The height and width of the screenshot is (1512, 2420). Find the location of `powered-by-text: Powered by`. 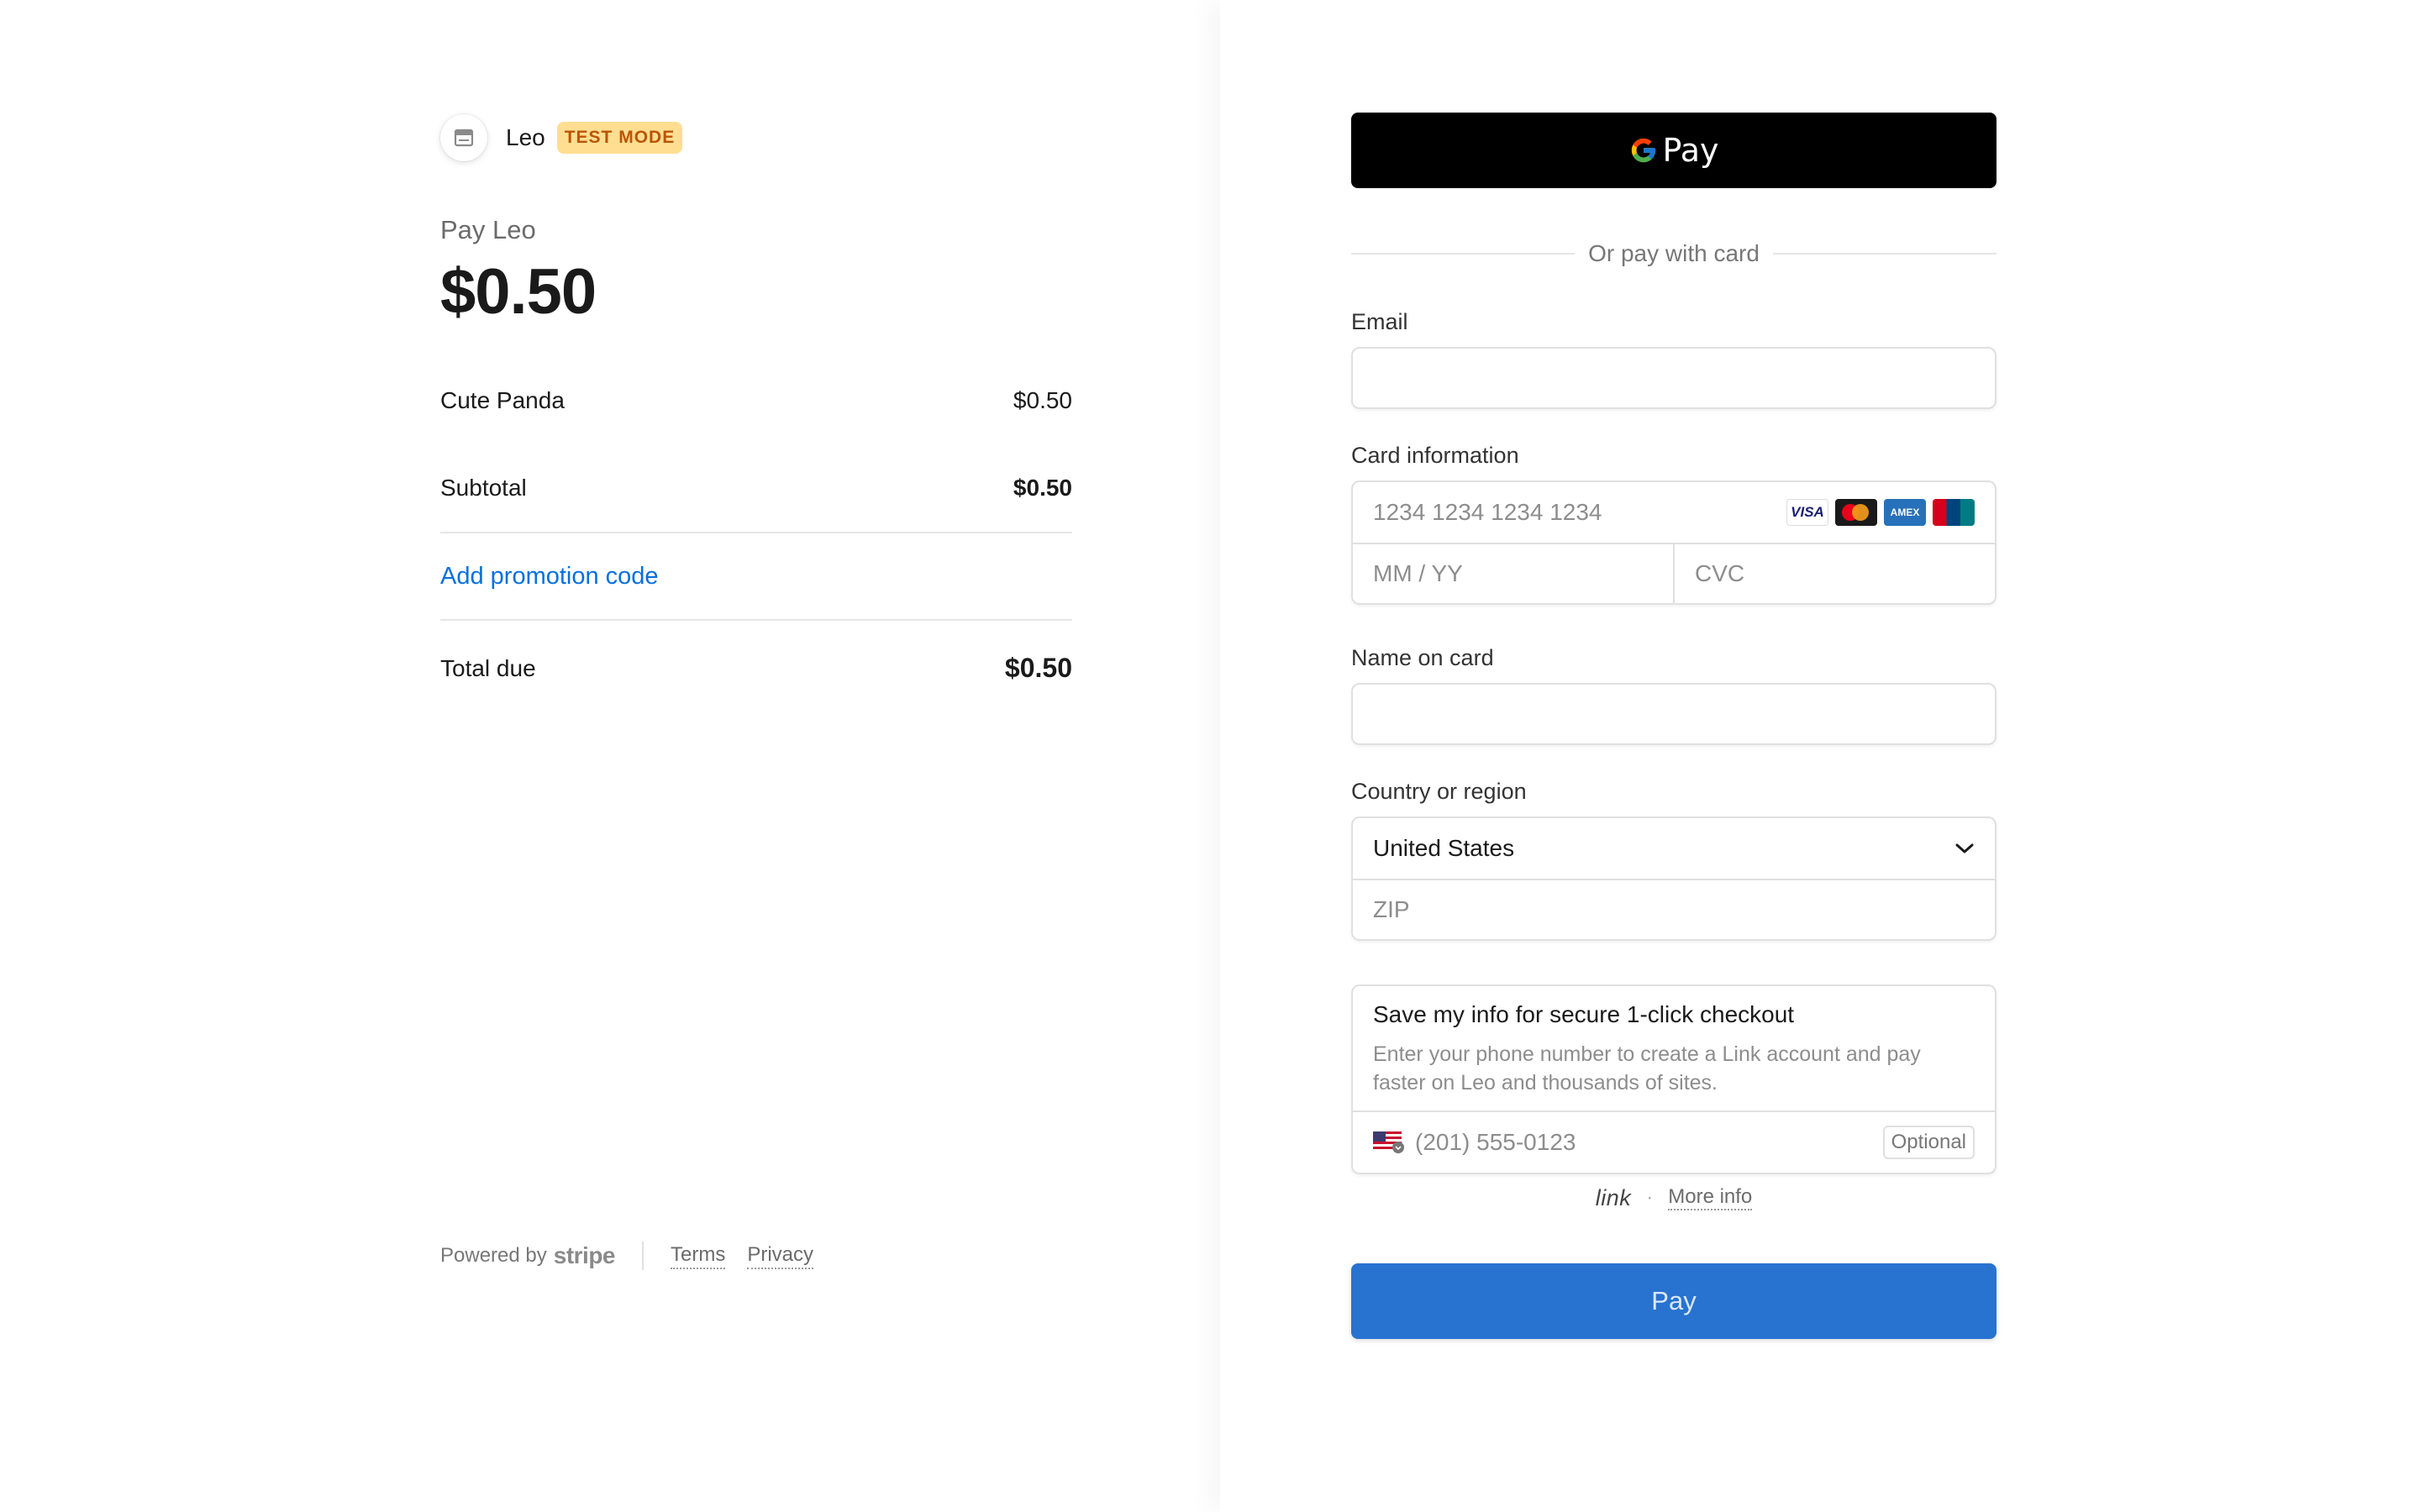

powered-by-text: Powered by is located at coordinates (494, 1255).